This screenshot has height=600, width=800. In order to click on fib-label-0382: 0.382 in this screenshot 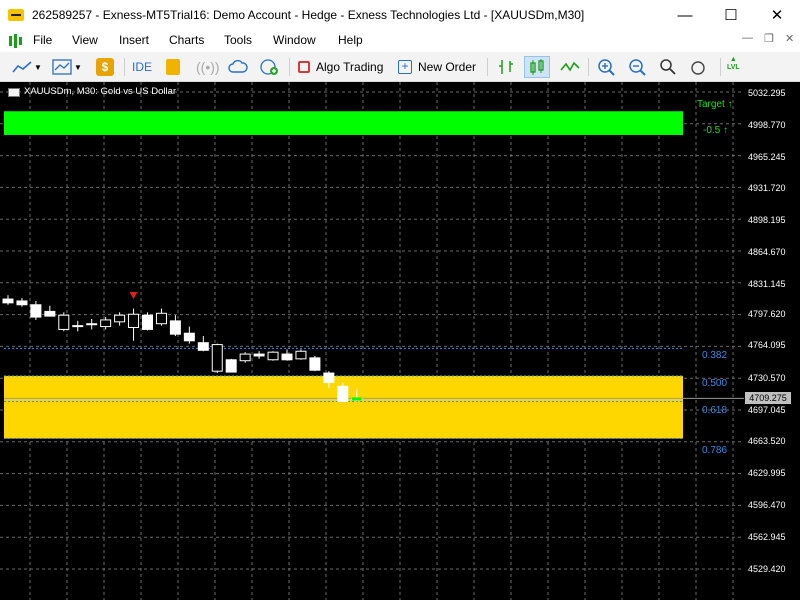, I will do `click(715, 355)`.